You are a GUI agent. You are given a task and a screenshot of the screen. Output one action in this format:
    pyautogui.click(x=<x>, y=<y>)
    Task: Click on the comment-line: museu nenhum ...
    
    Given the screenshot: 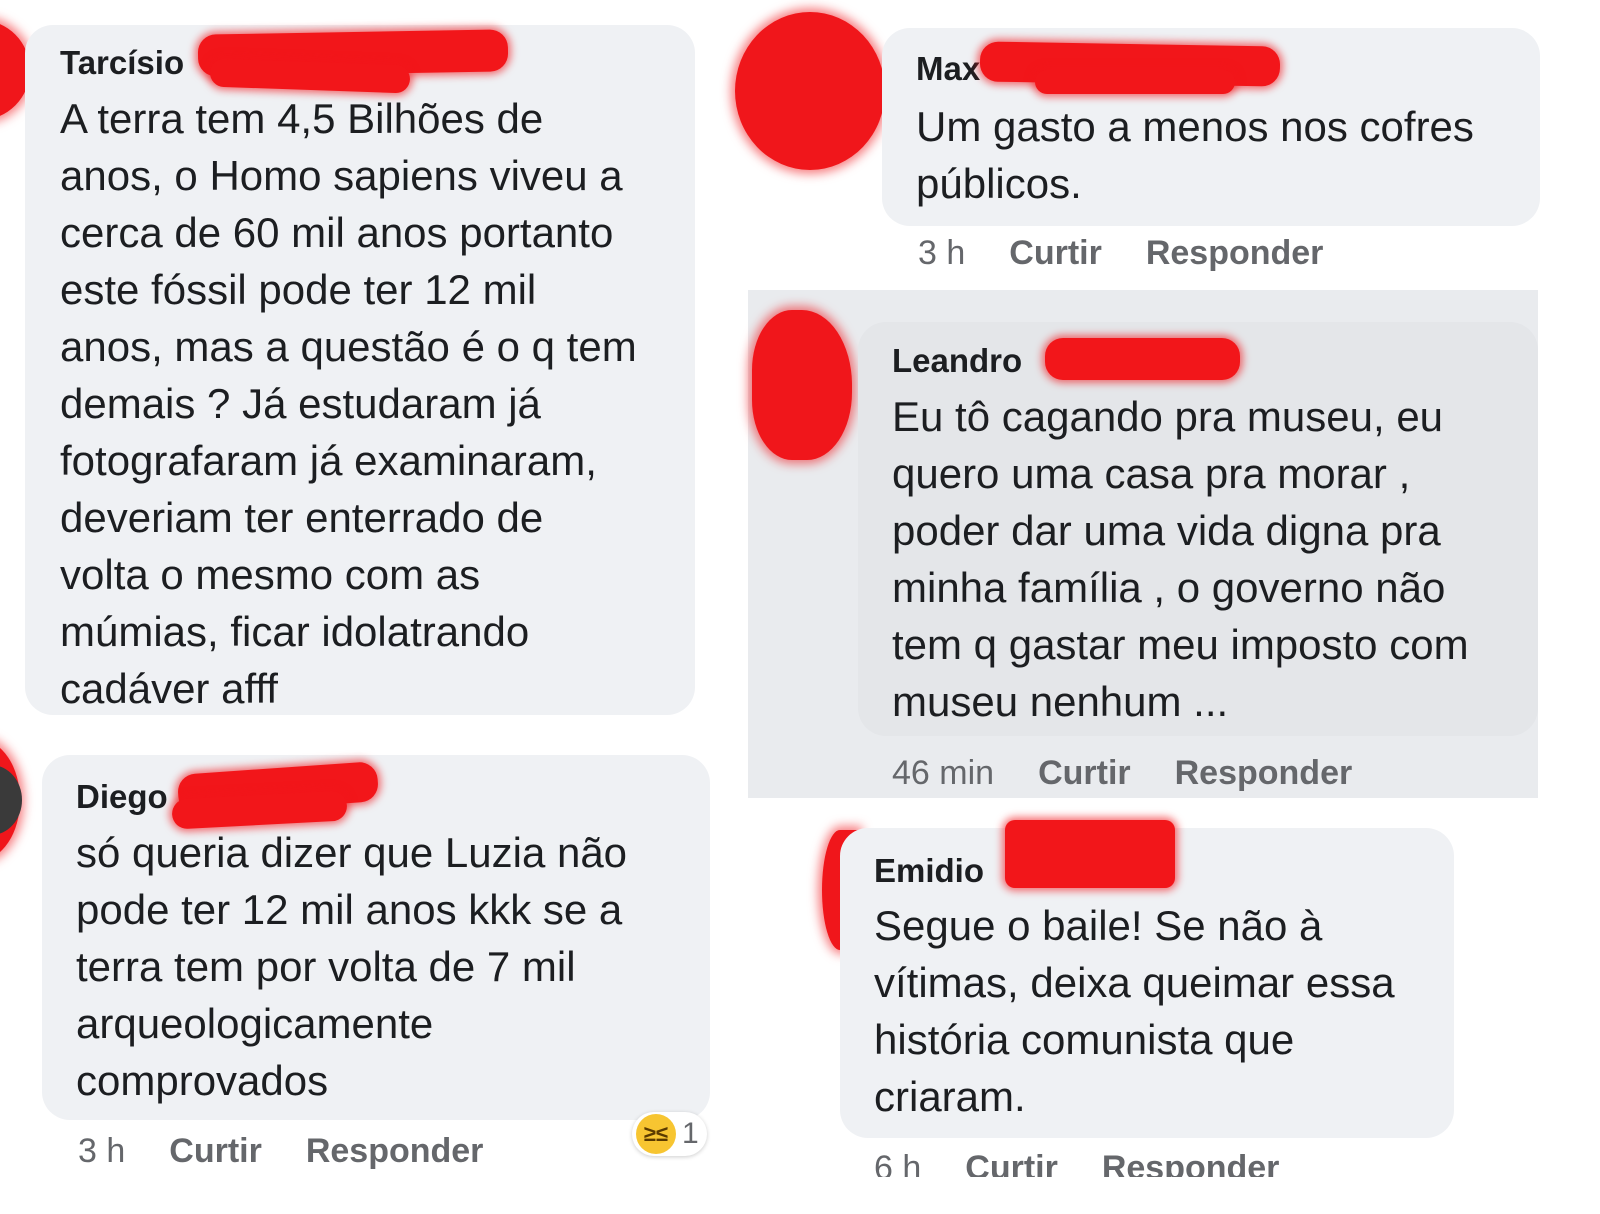 What is the action you would take?
    pyautogui.click(x=1060, y=701)
    